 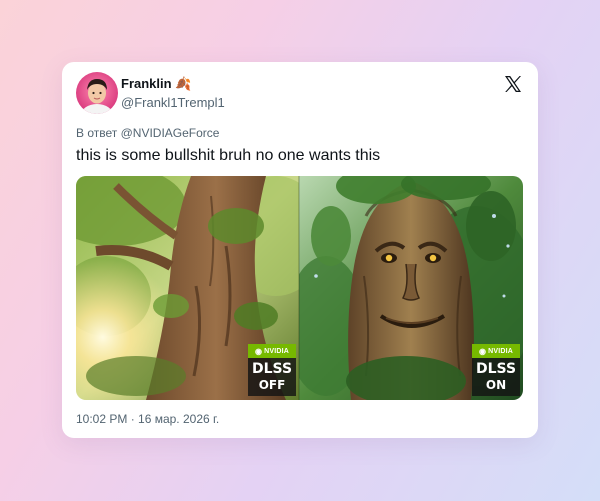 I want to click on avatar, so click(x=97, y=93).